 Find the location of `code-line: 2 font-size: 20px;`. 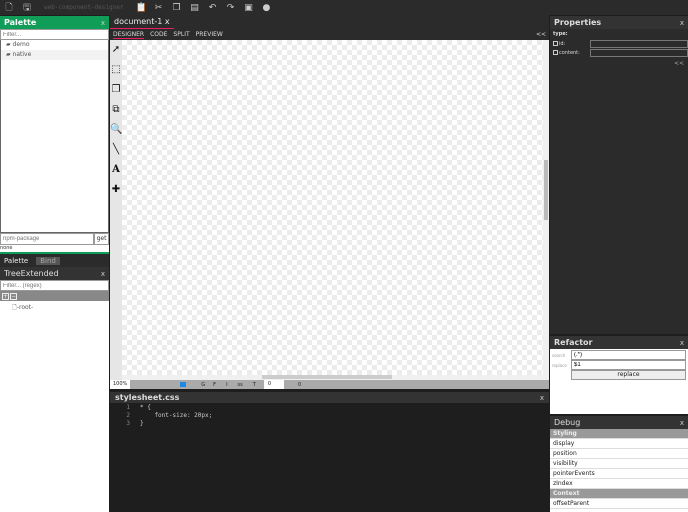

code-line: 2 font-size: 20px; is located at coordinates (329, 416).